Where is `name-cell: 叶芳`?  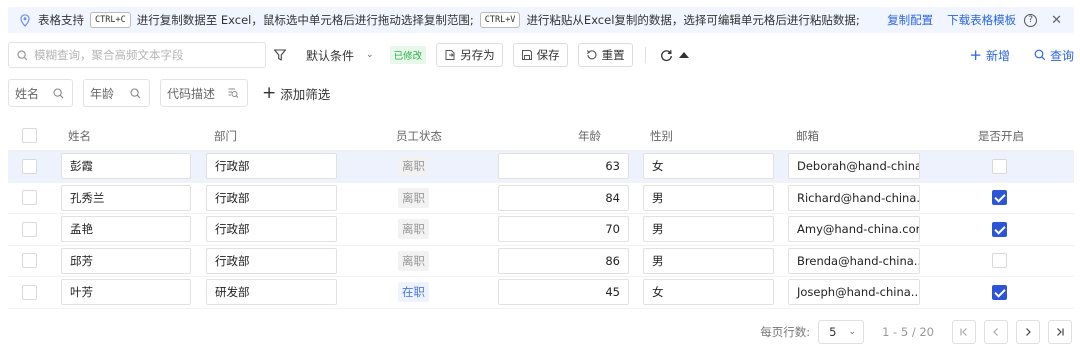 name-cell: 叶芳 is located at coordinates (126, 292).